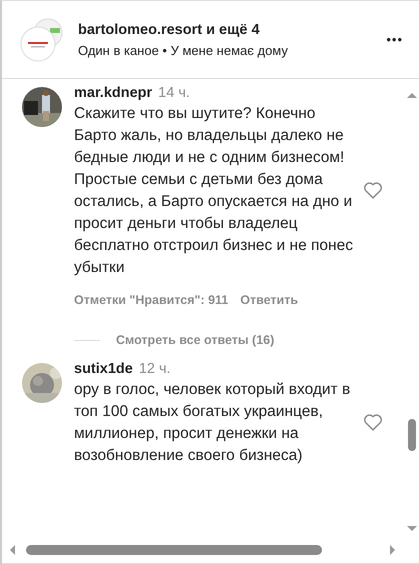  Describe the element at coordinates (232, 30) in the screenshot. I see `account-title: bartolomeo.resort и ещё 4` at that location.